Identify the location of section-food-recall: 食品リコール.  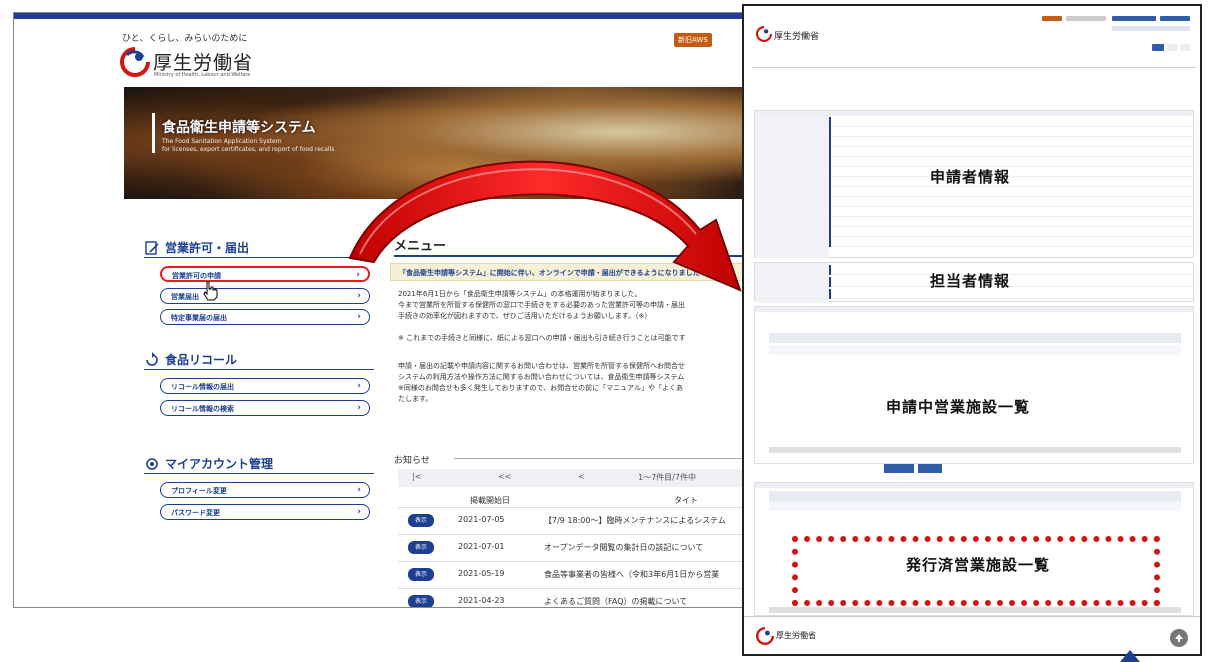
(190, 359).